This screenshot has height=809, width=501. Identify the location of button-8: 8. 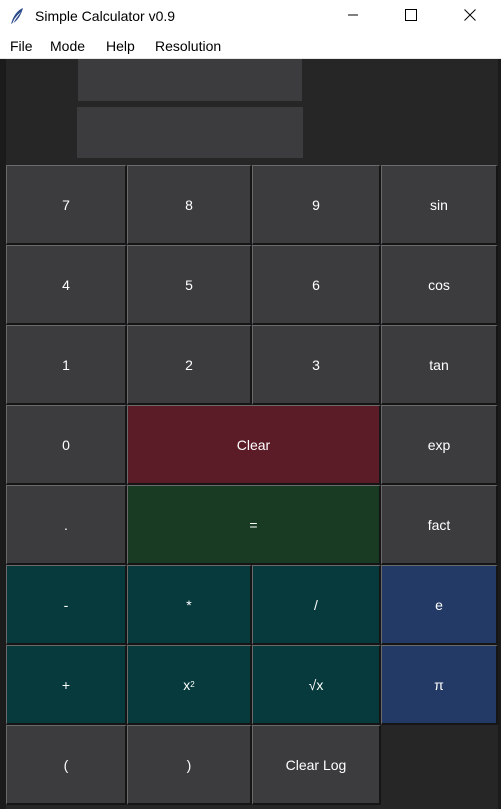
(189, 205).